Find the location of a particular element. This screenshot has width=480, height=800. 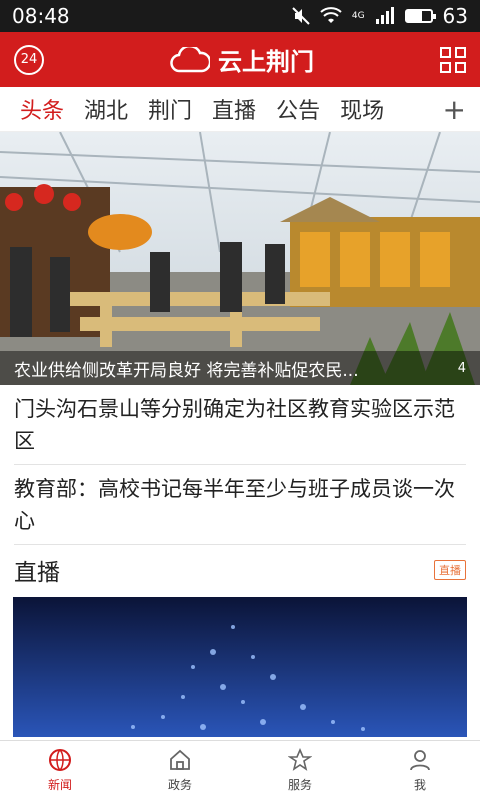

status-time: 08:48 is located at coordinates (41, 16).